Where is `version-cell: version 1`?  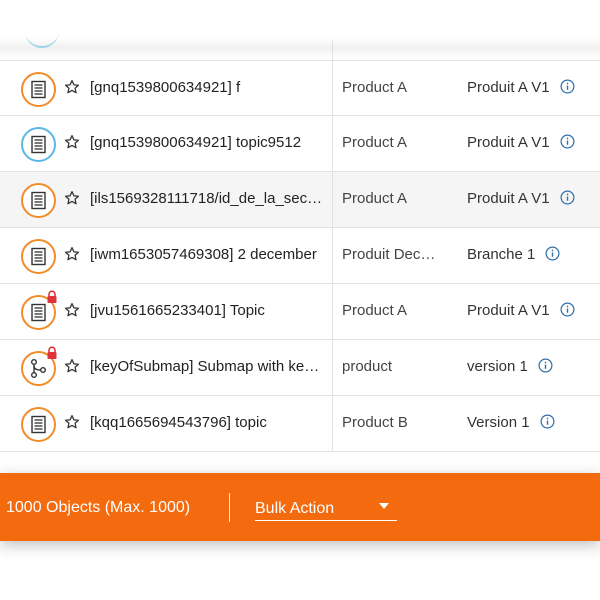 version-cell: version 1 is located at coordinates (510, 366).